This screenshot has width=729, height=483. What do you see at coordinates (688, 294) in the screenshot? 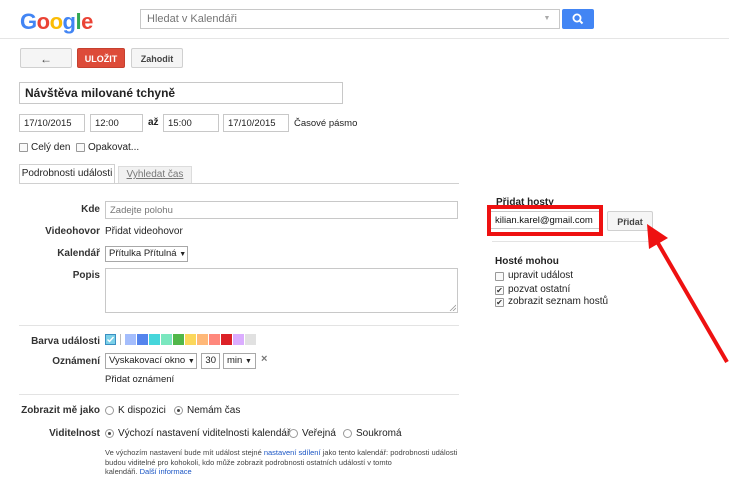
I see `annotation-arrow-icon` at bounding box center [688, 294].